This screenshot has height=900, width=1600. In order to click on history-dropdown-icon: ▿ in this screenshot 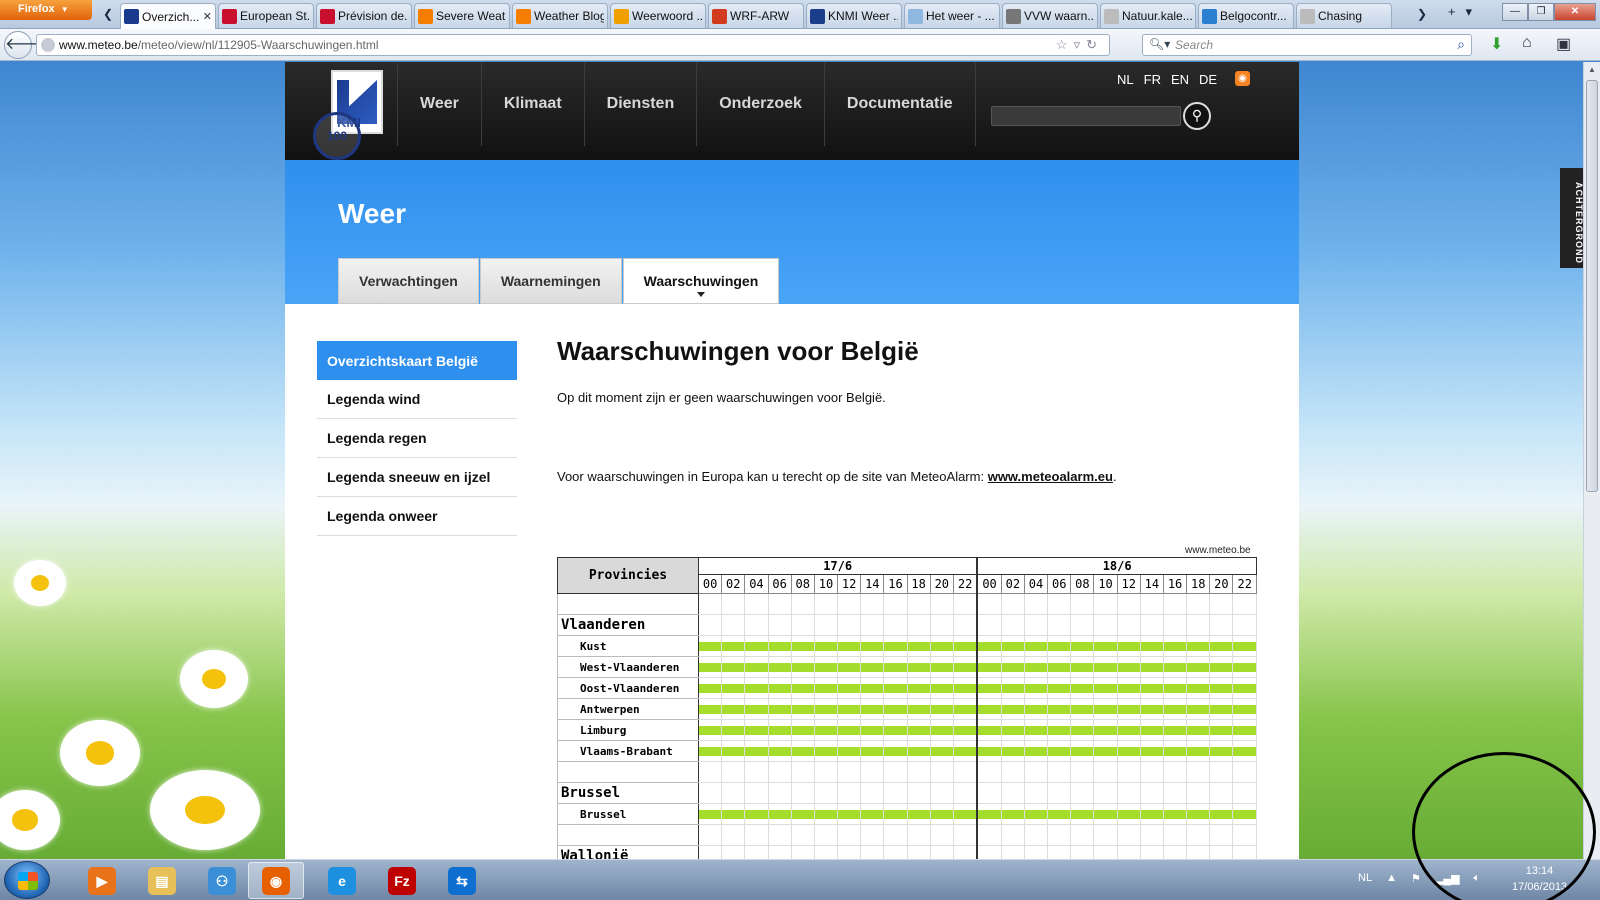, I will do `click(1080, 44)`.